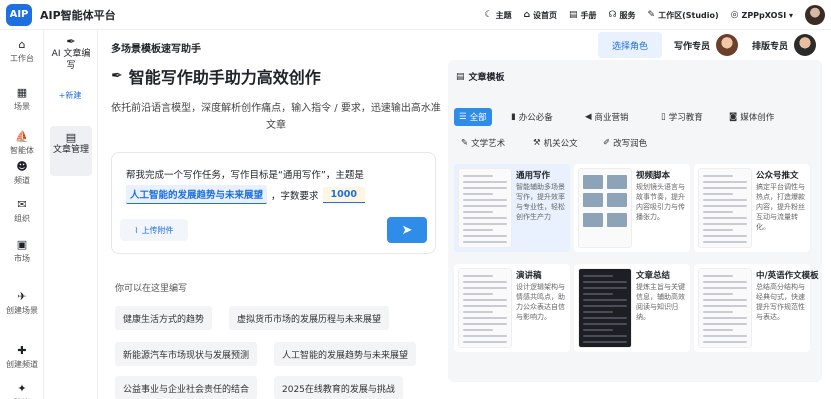  I want to click on sidebar-item: ✦建议, so click(22, 390).